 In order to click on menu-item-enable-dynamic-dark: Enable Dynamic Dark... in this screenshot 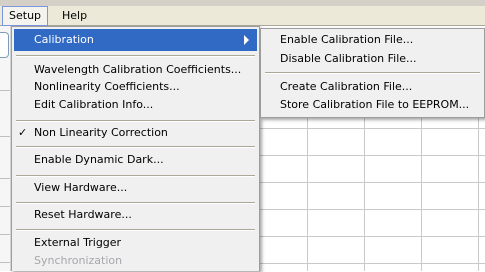, I will do `click(135, 160)`.